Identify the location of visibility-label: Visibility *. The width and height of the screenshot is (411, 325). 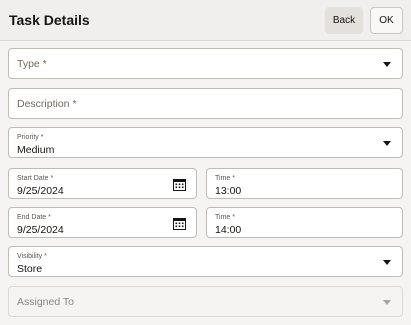
(32, 256).